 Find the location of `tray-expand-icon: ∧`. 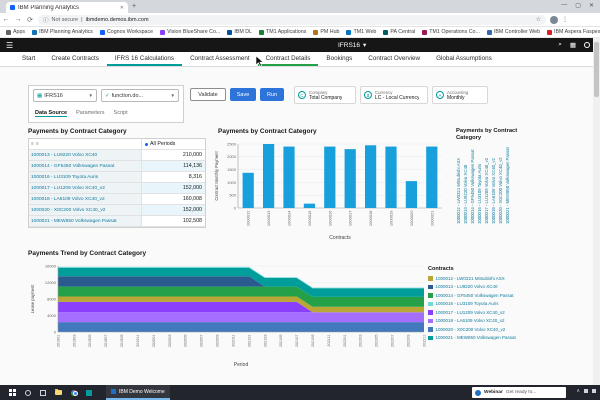

tray-expand-icon: ∧ is located at coordinates (578, 391).